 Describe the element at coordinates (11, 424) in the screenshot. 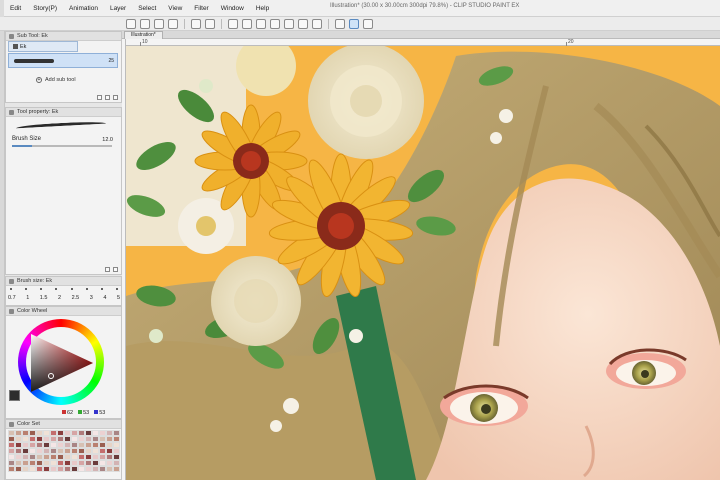

I see `grid-icon` at that location.